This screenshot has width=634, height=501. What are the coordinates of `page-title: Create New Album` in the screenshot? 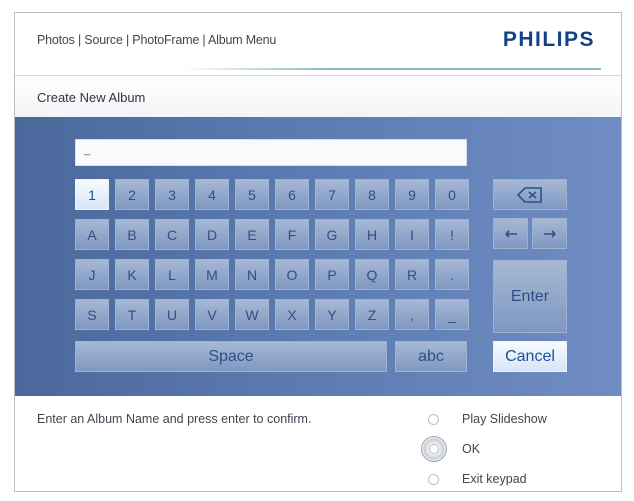 It's located at (91, 97).